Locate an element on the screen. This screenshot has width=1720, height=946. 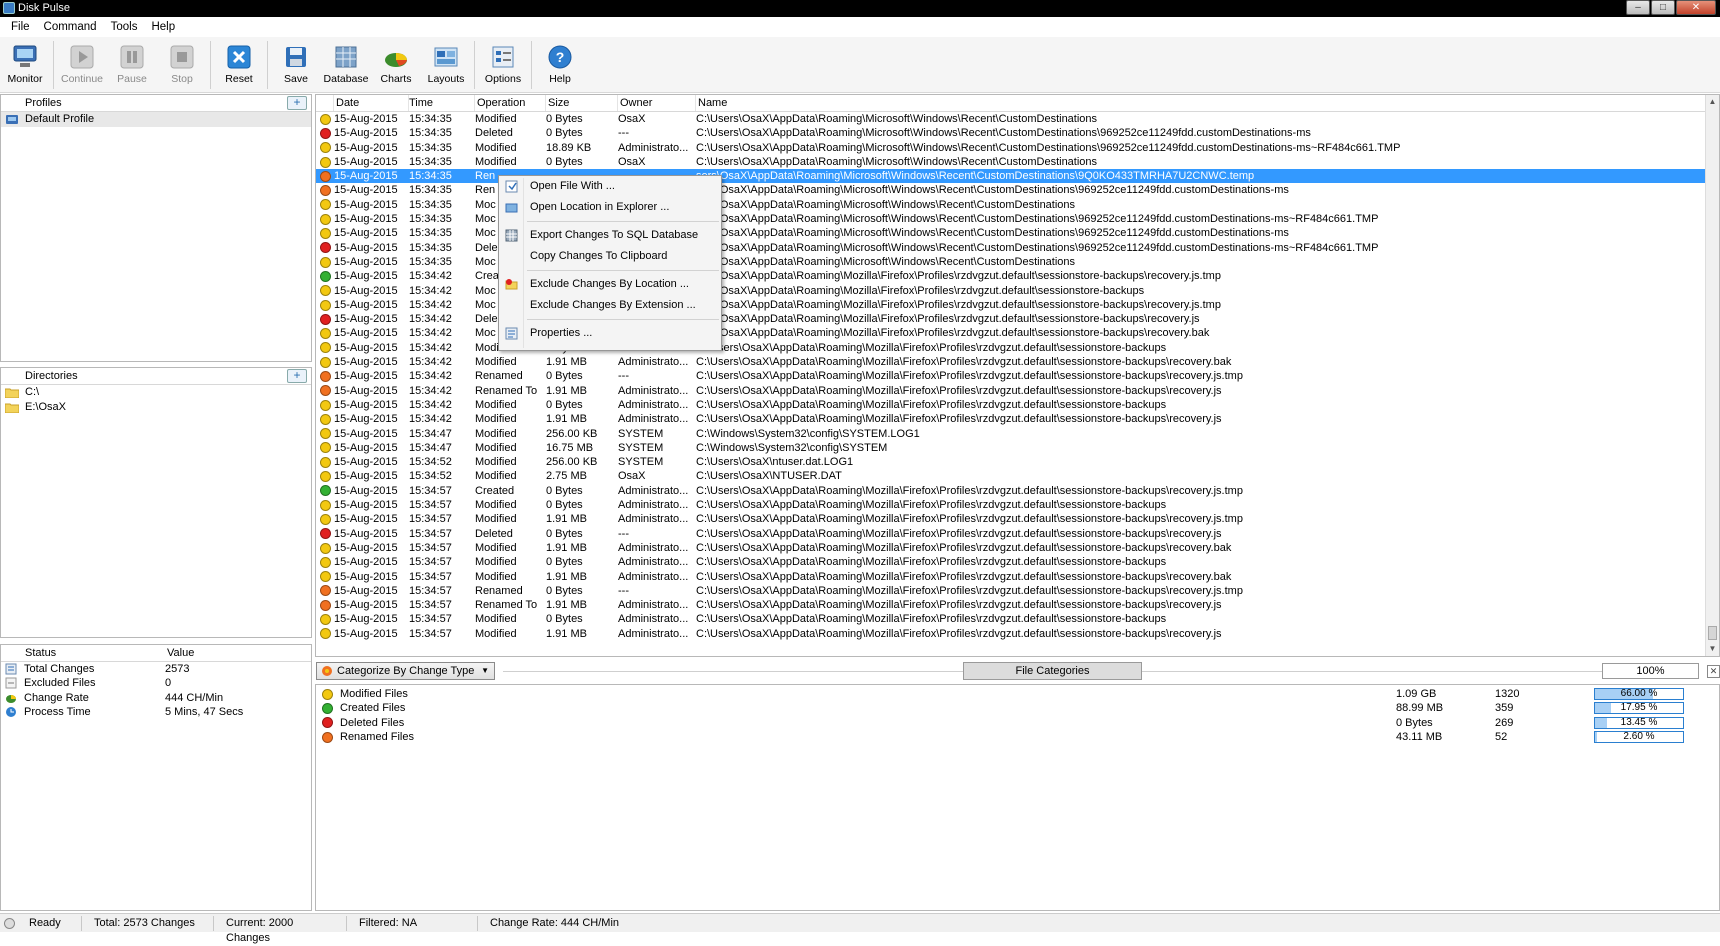
database-button: Database is located at coordinates (346, 64).